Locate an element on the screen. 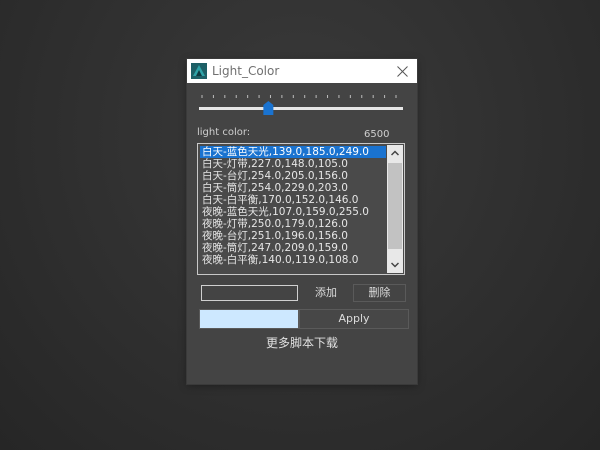 This screenshot has width=600, height=450. list-item: 夜晚-蓝色天光,107.0,159.0,255.0 is located at coordinates (293, 212).